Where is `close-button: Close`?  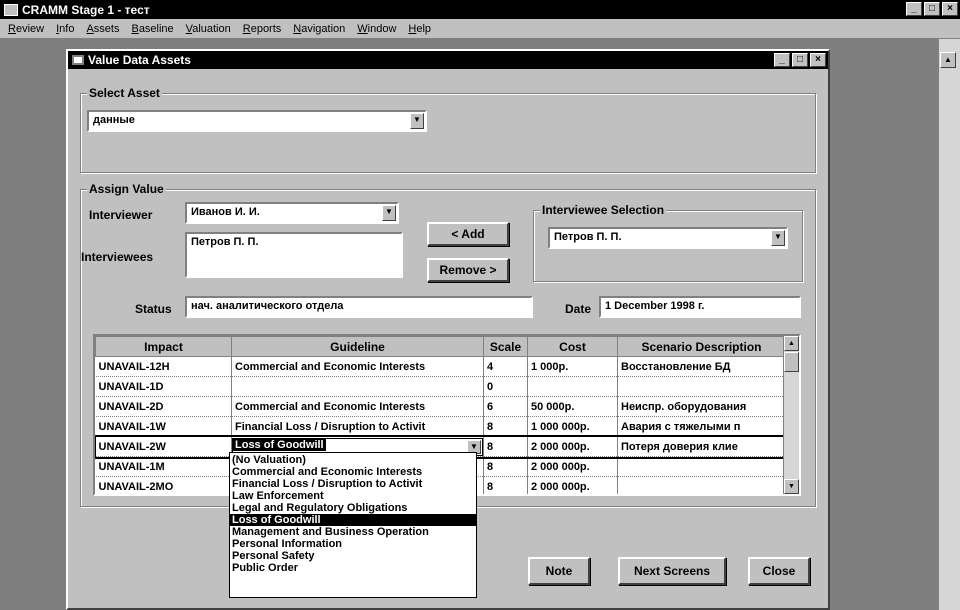
close-button: Close is located at coordinates (779, 571).